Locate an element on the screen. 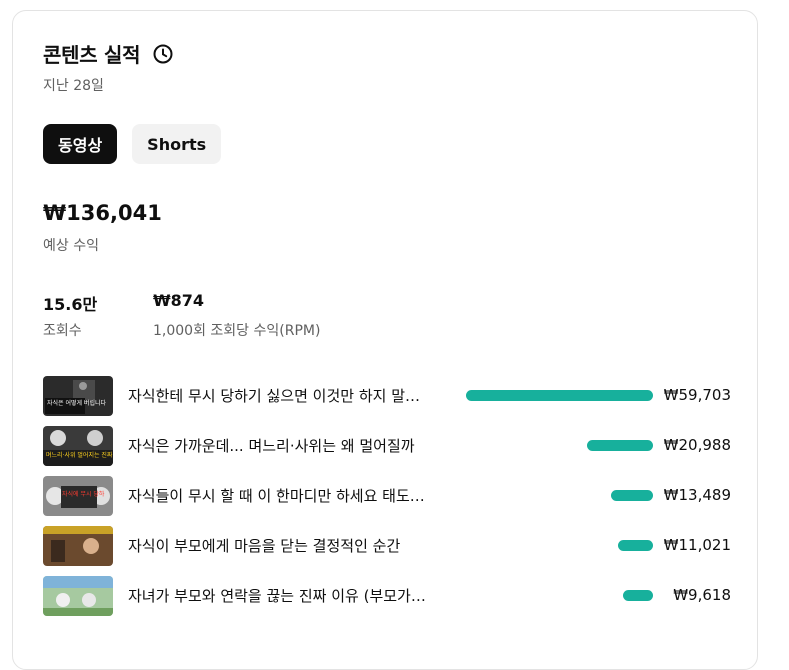  period-label: 지난 28일 is located at coordinates (73, 86).